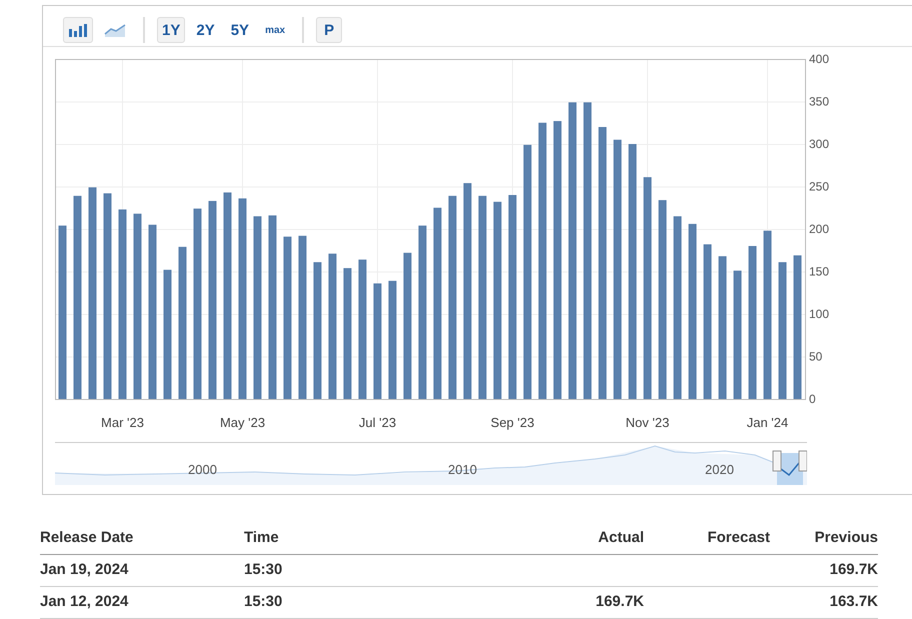 The width and height of the screenshot is (912, 619). What do you see at coordinates (243, 422) in the screenshot?
I see `x-axis-label: May '23` at bounding box center [243, 422].